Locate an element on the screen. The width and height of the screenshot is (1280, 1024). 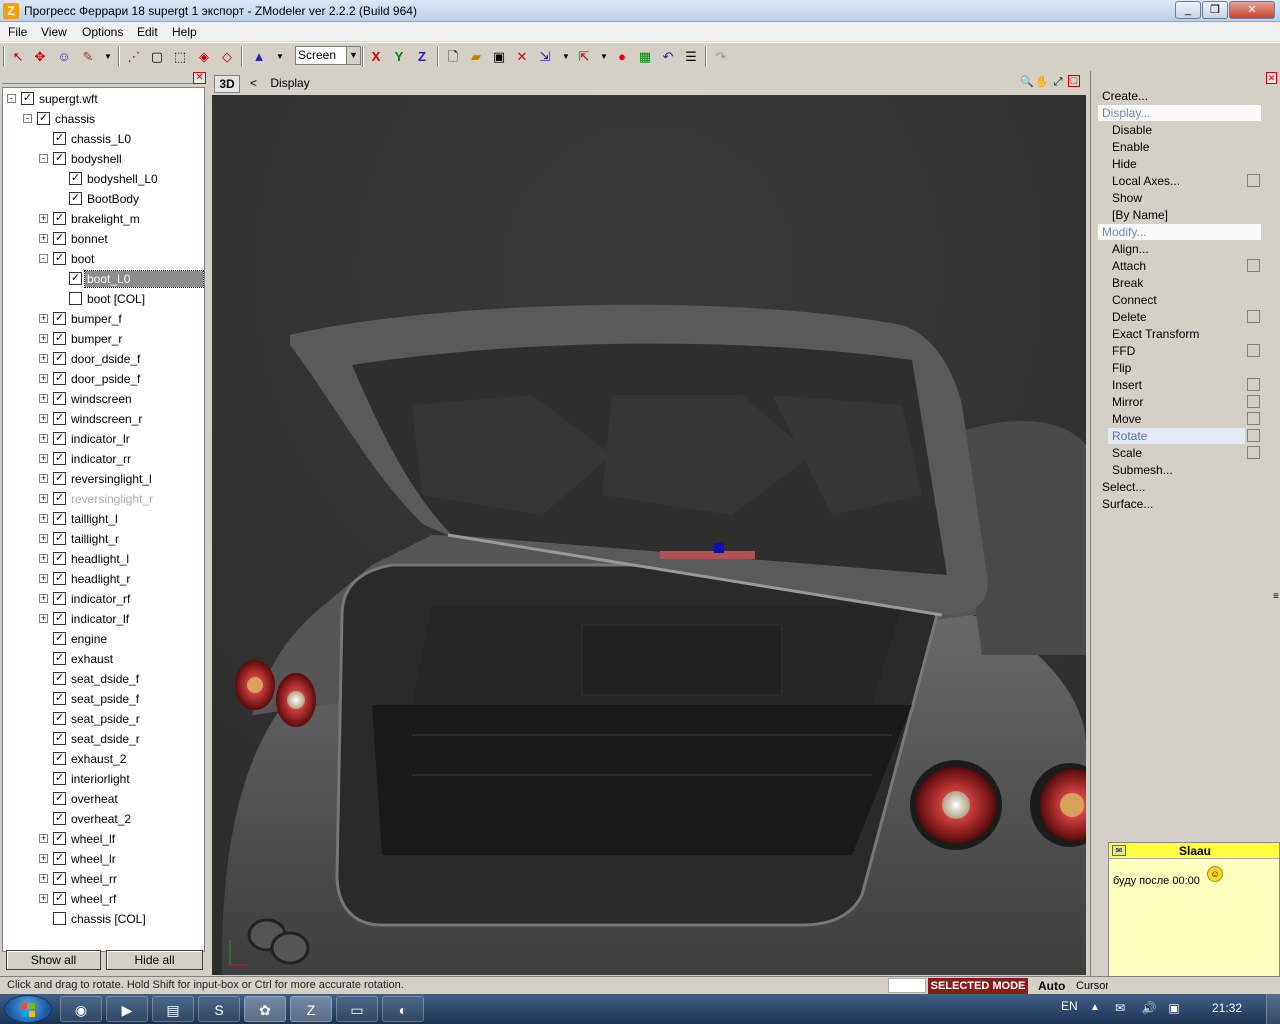
tree-node: + ✓ windscreen_r is located at coordinates (103, 419).